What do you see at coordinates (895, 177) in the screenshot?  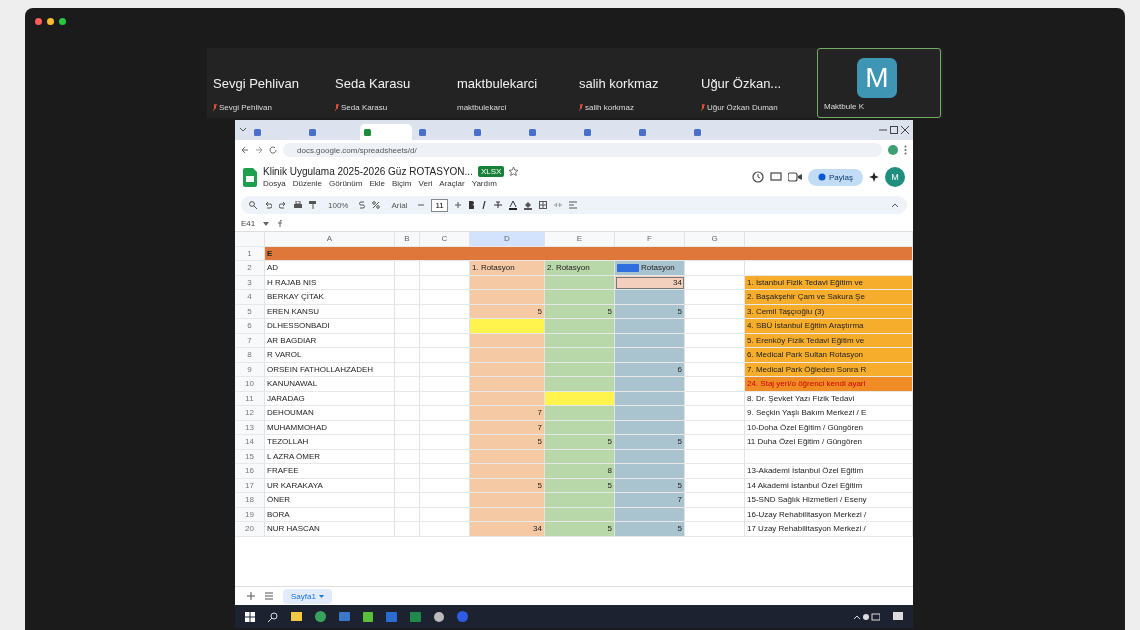 I see `account-avatar: M` at bounding box center [895, 177].